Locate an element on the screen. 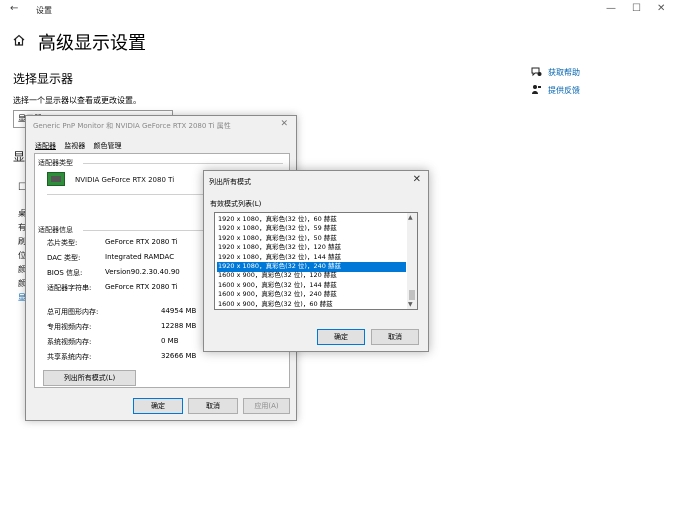 This screenshot has height=528, width=680. maximize-icon: ☐ is located at coordinates (636, 8).